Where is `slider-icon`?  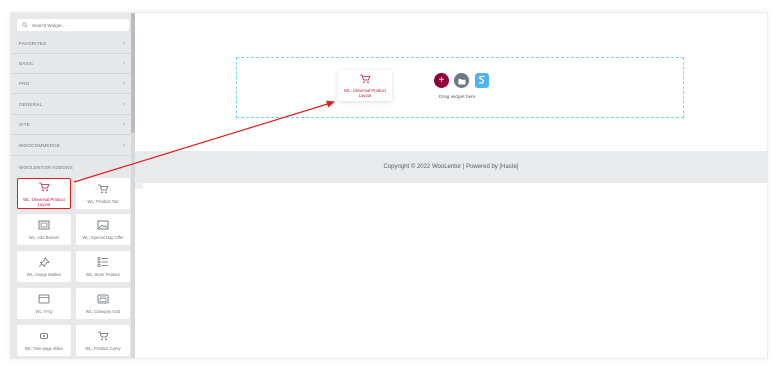 slider-icon is located at coordinates (44, 336).